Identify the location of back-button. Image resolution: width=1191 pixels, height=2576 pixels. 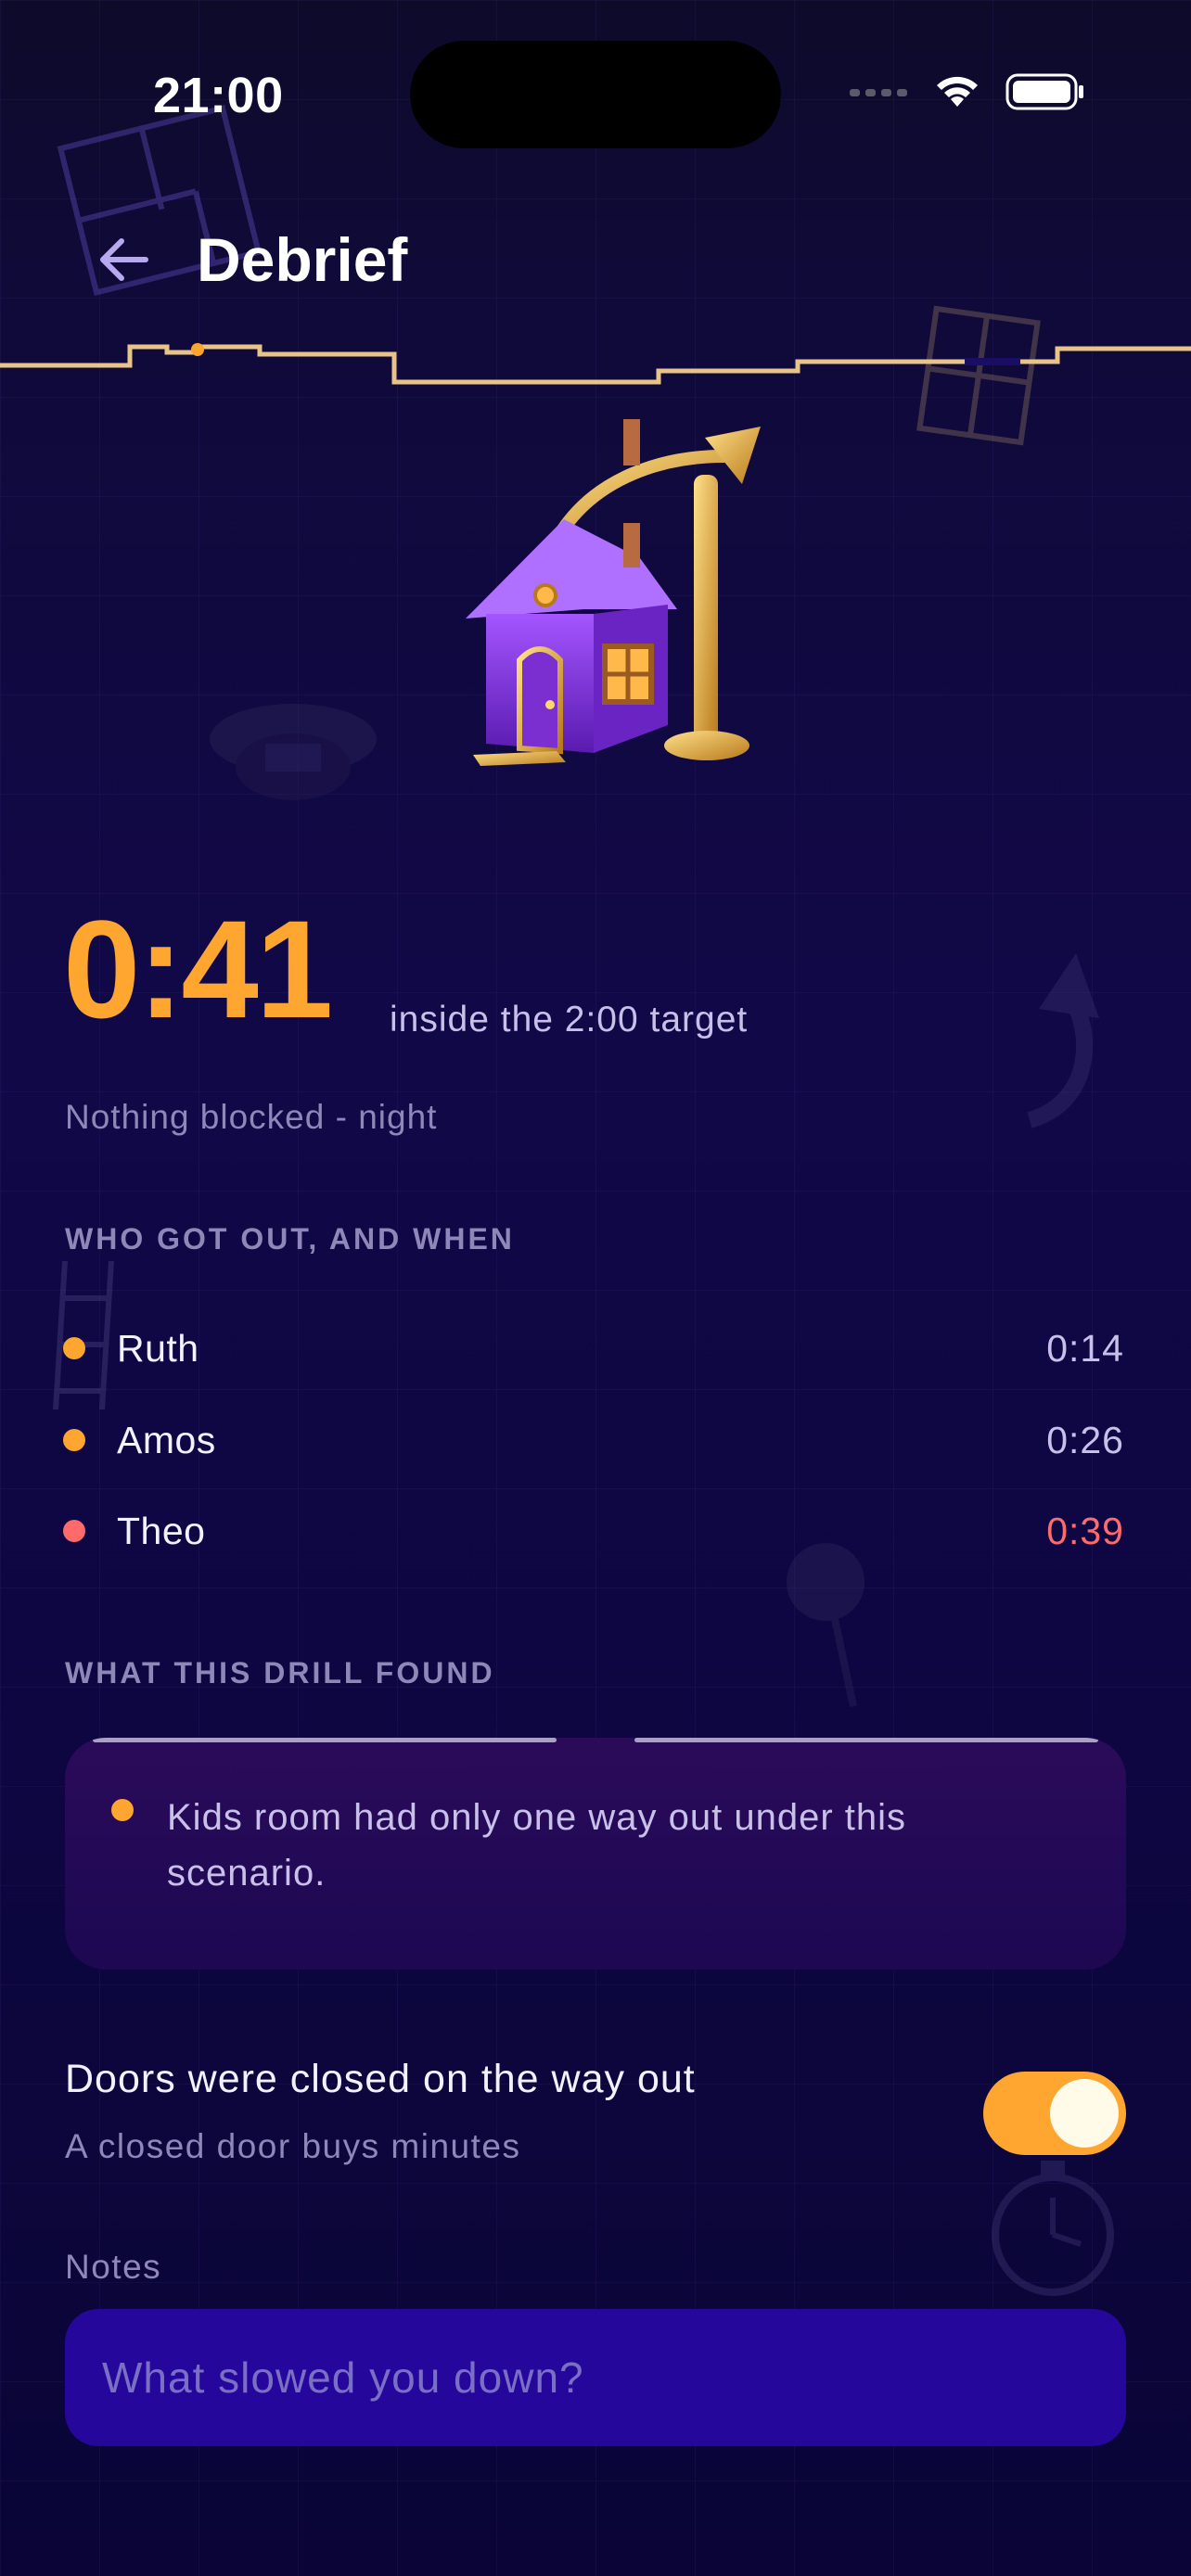
(122, 260).